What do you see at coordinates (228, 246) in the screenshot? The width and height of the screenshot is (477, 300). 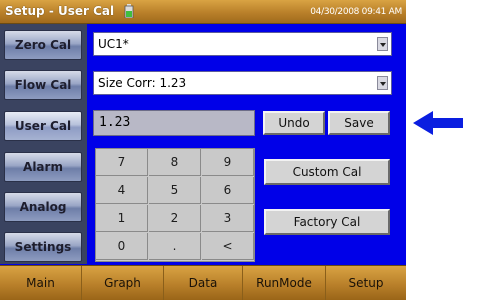 I see `key-backspace: <` at bounding box center [228, 246].